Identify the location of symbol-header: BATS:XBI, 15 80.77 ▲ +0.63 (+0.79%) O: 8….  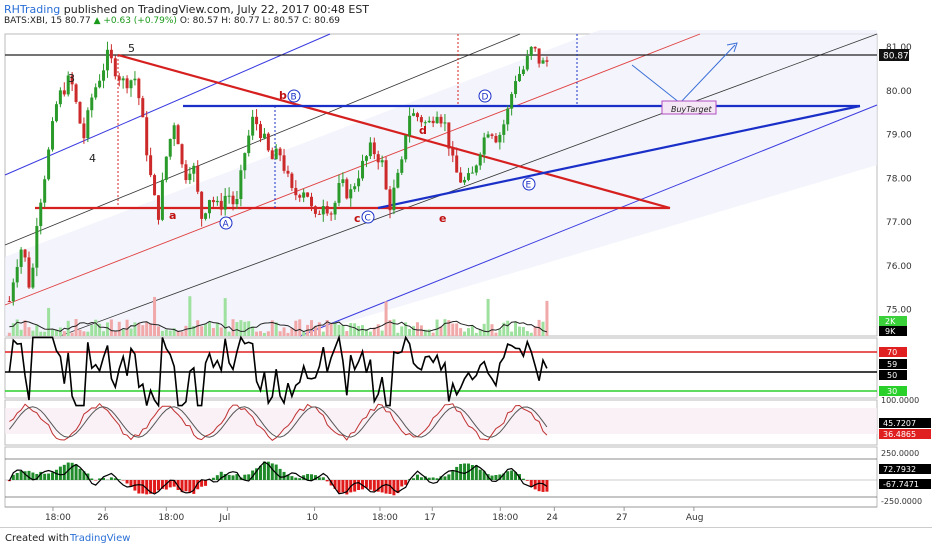
(172, 21).